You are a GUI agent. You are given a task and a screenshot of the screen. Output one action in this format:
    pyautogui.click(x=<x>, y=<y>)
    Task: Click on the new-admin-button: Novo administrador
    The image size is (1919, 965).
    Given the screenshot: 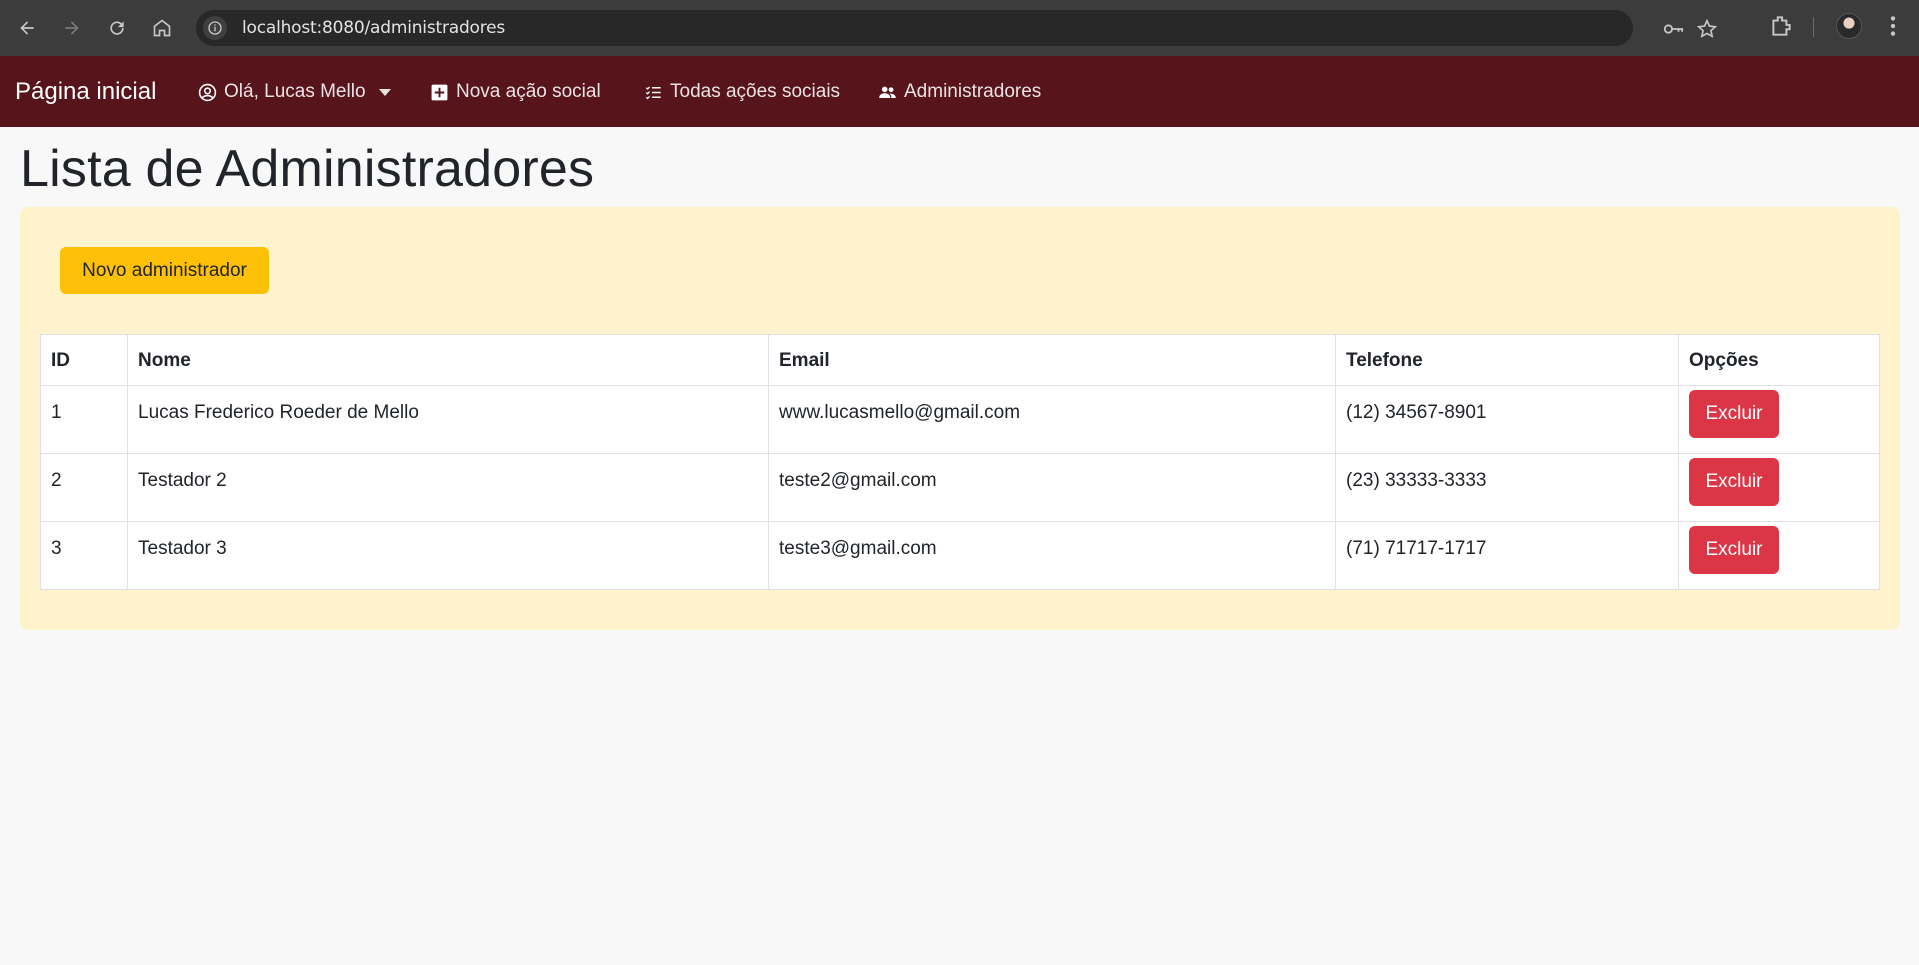 What is the action you would take?
    pyautogui.click(x=164, y=270)
    